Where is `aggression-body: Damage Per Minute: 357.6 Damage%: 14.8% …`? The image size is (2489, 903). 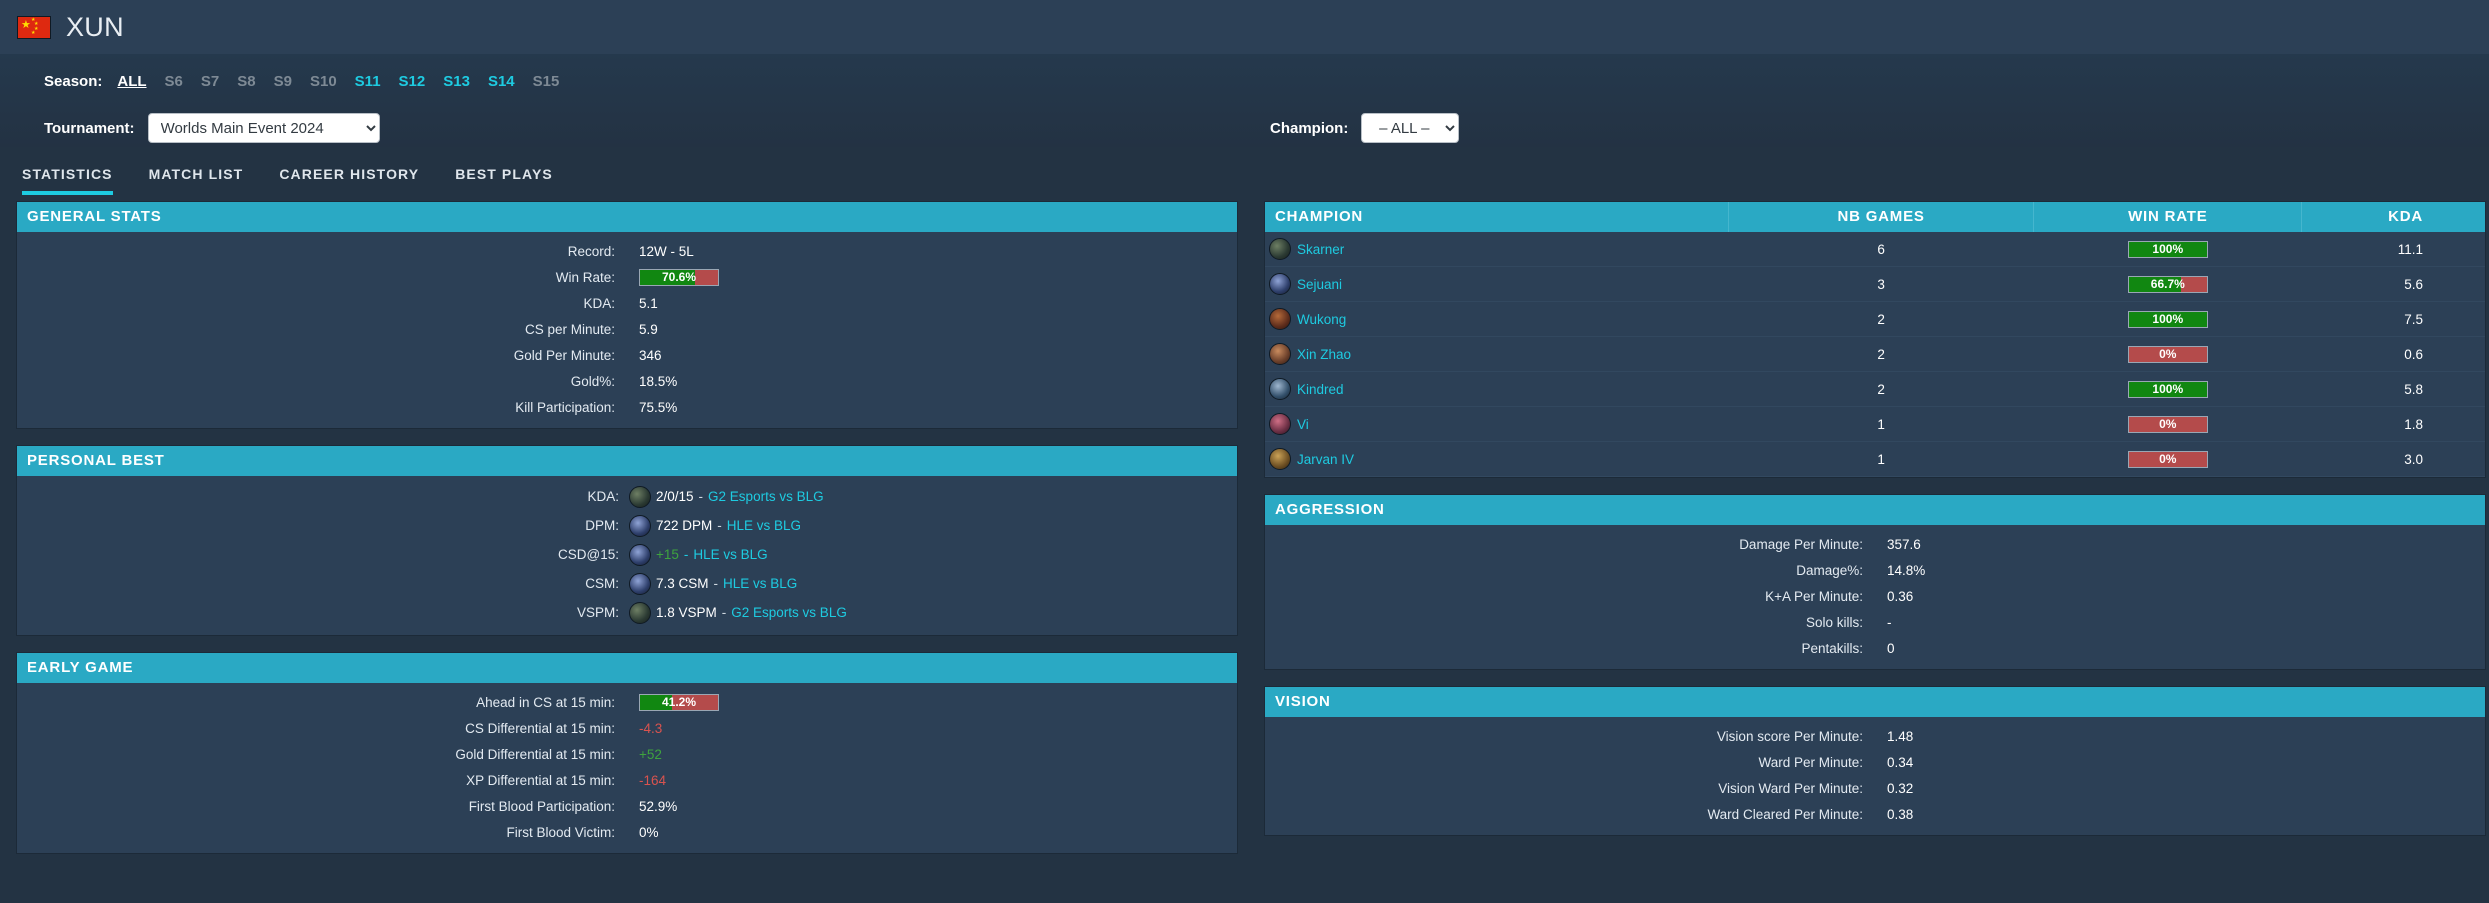
aggression-body: Damage Per Minute: 357.6 Damage%: 14.8% … is located at coordinates (1875, 597).